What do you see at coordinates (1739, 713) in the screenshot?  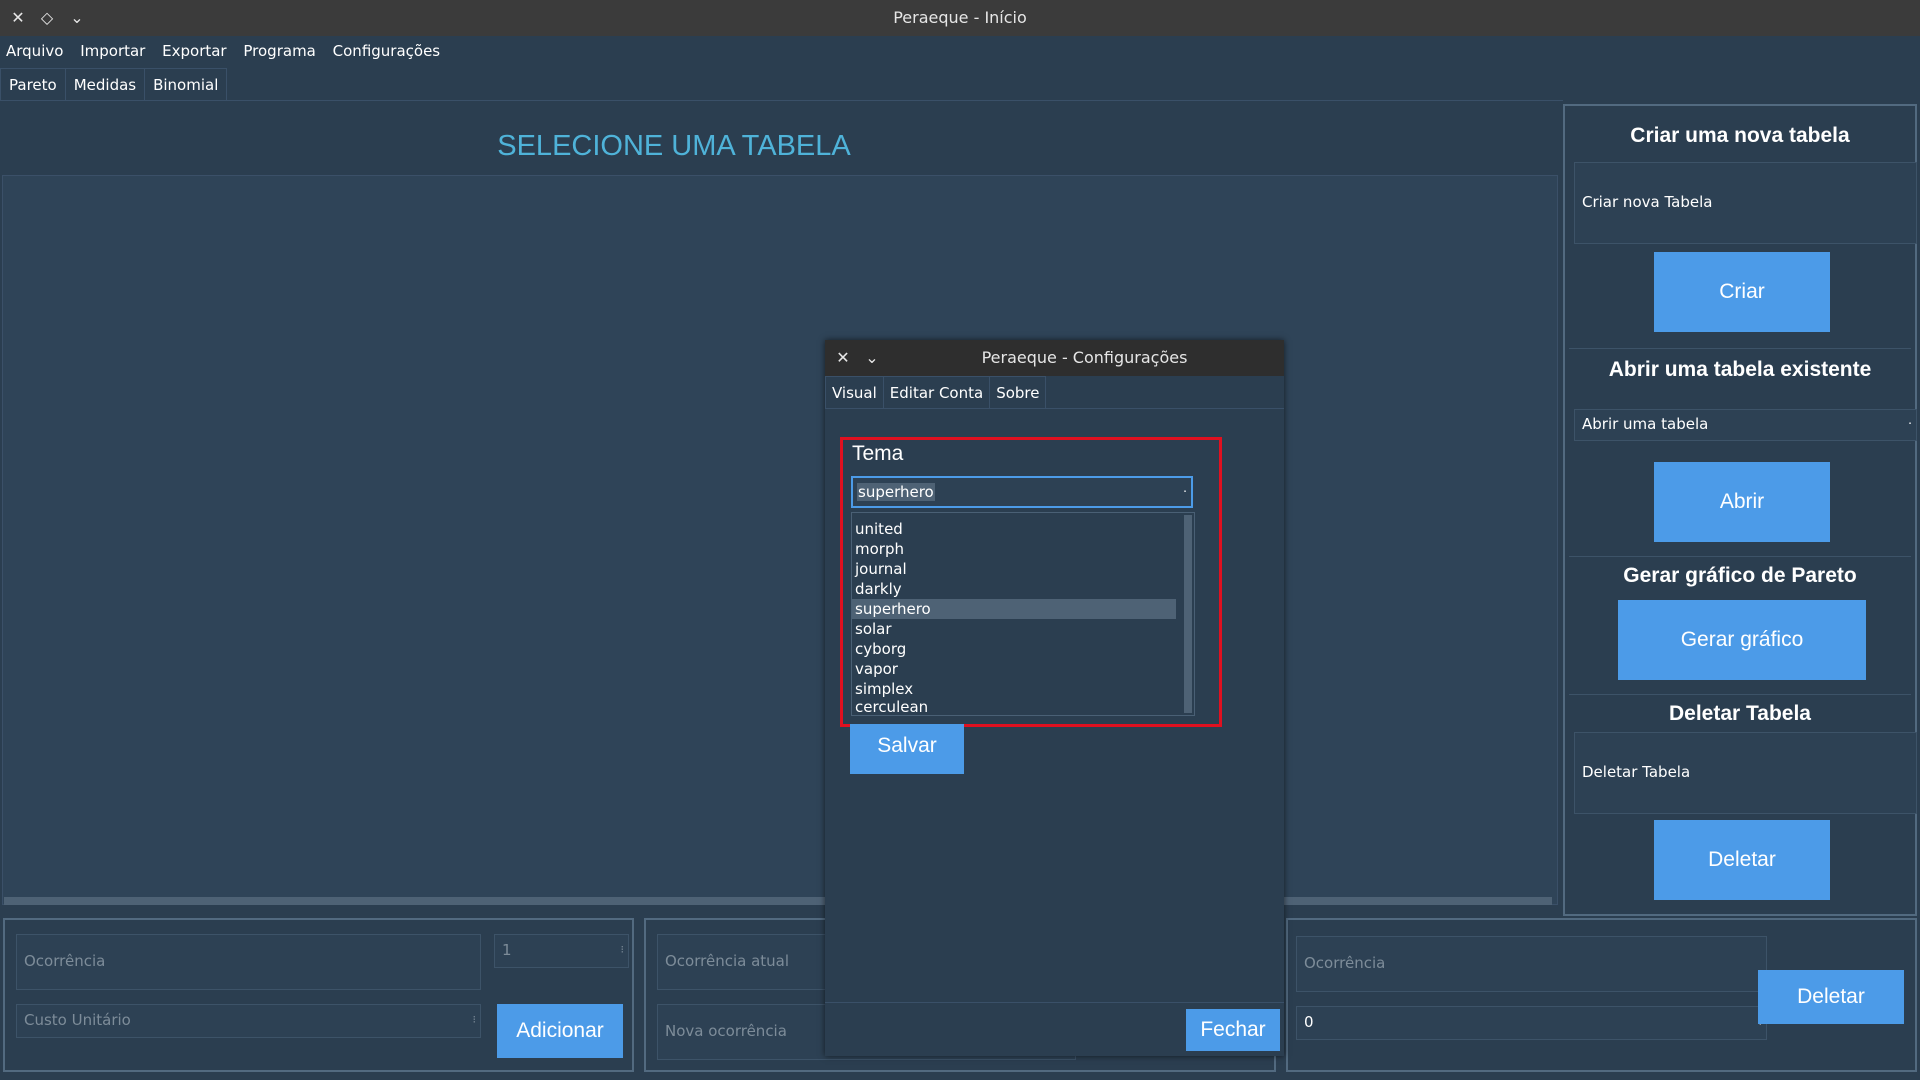 I see `delete-table-title: Deletar Tabela` at bounding box center [1739, 713].